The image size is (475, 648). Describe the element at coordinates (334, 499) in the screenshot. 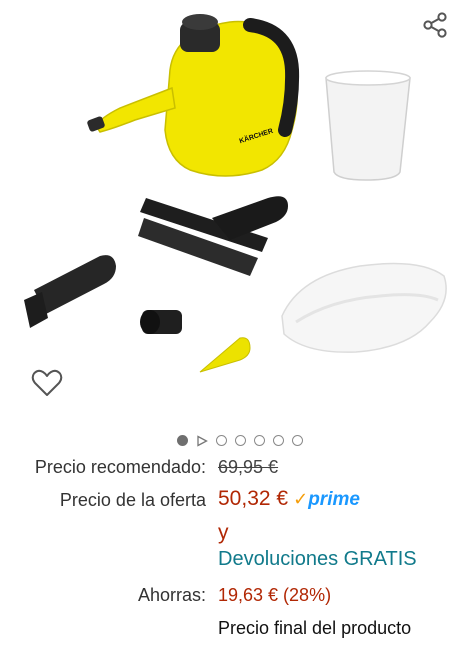

I see `prime-badge: prime` at that location.